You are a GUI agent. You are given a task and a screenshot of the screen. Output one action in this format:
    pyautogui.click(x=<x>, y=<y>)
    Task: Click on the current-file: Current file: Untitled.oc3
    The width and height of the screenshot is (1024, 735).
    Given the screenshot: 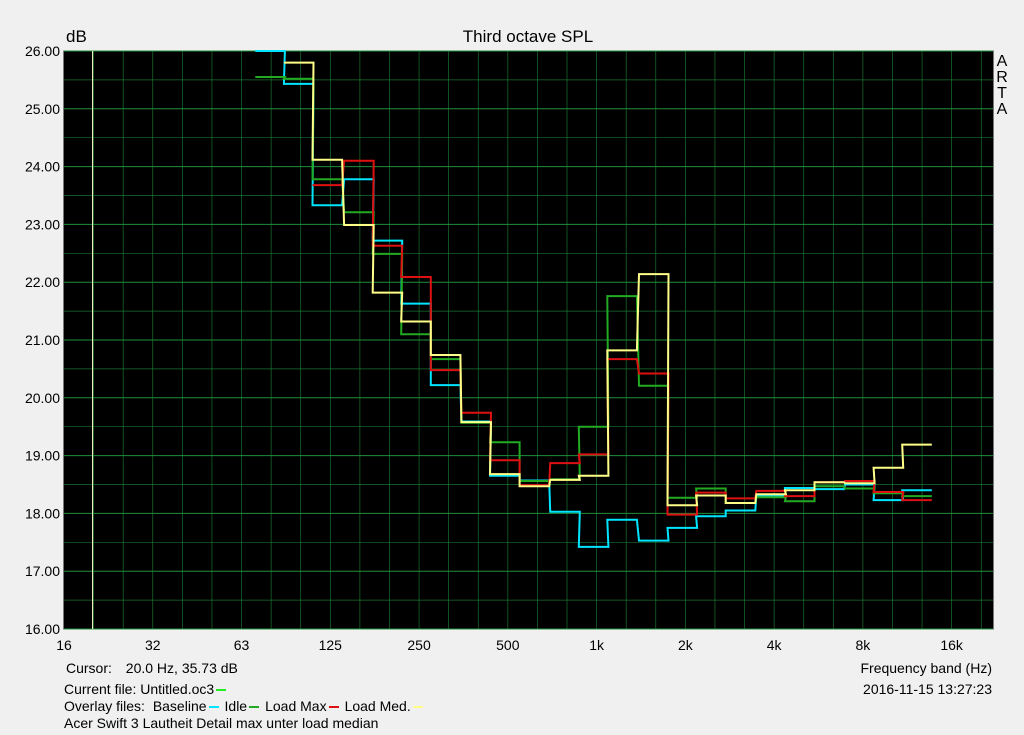 What is the action you would take?
    pyautogui.click(x=146, y=689)
    